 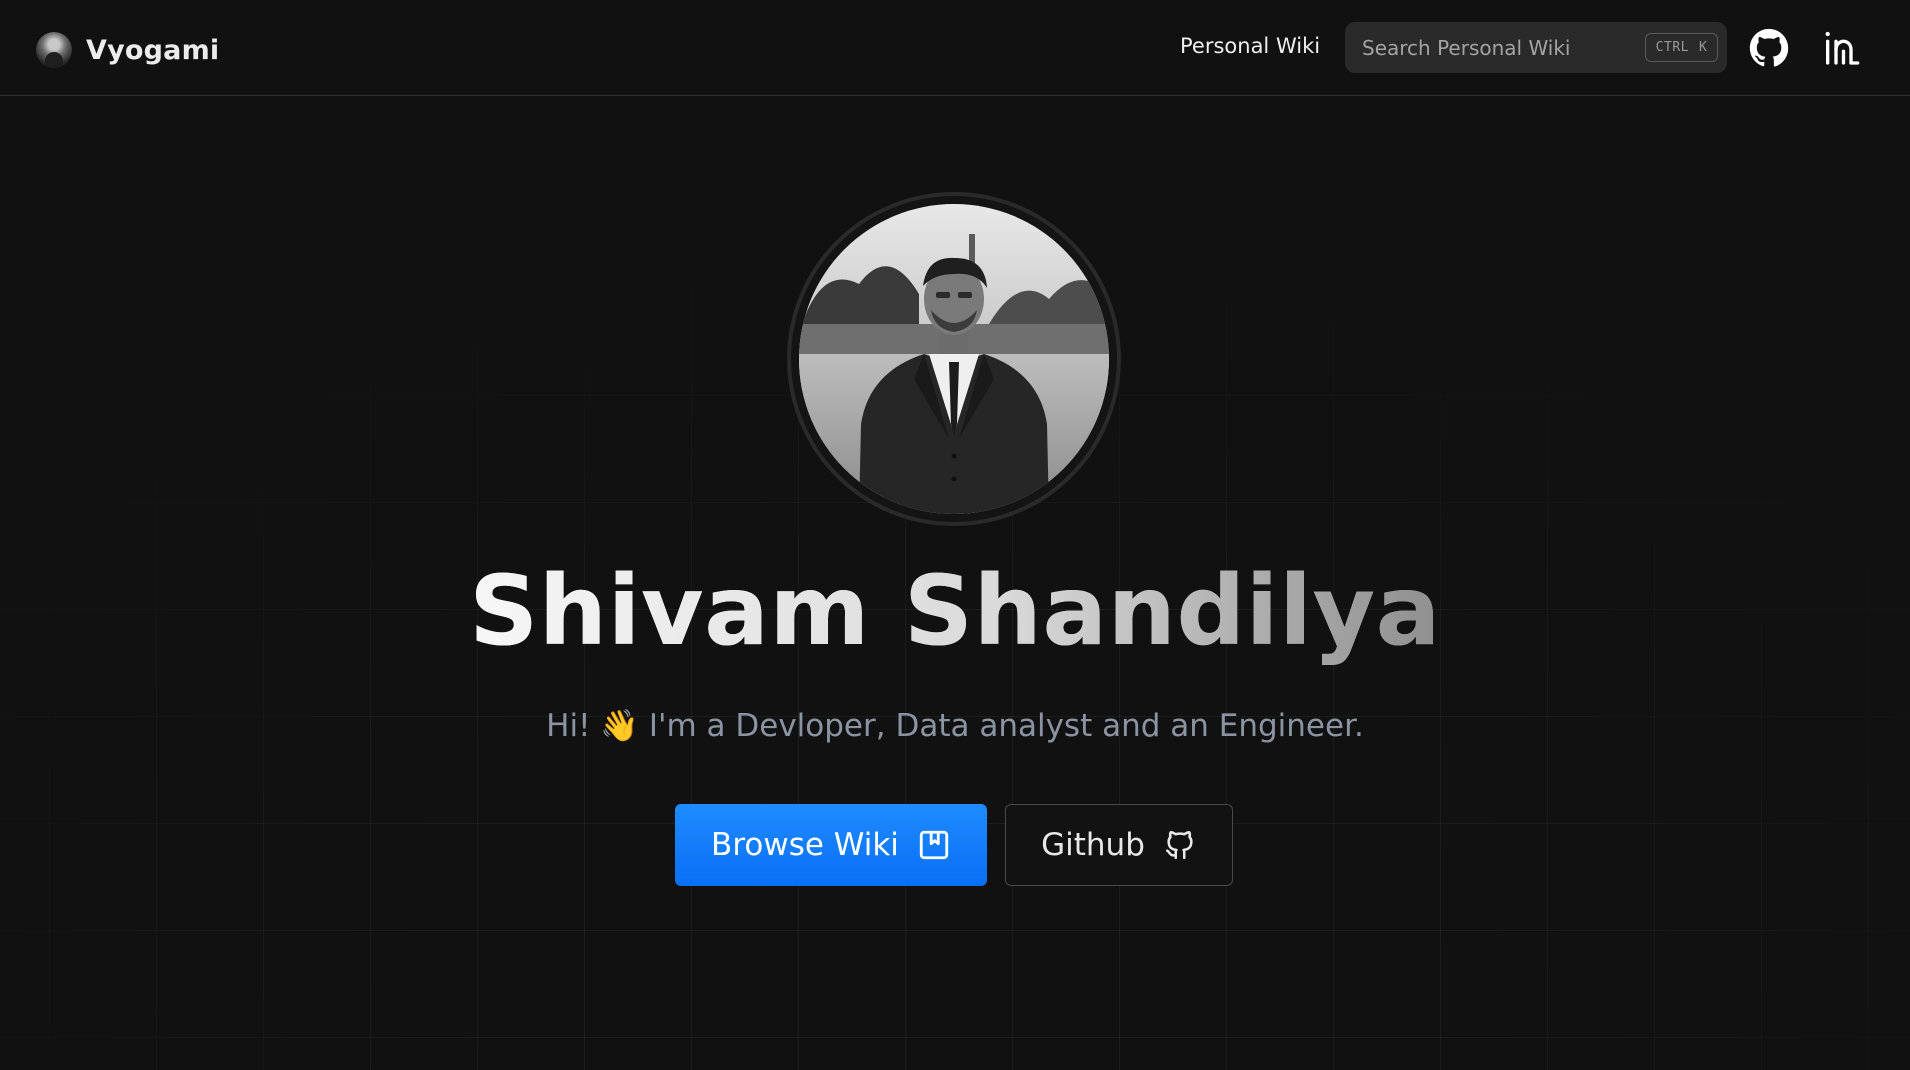 What do you see at coordinates (1703, 47) in the screenshot?
I see `shortcut-key: K` at bounding box center [1703, 47].